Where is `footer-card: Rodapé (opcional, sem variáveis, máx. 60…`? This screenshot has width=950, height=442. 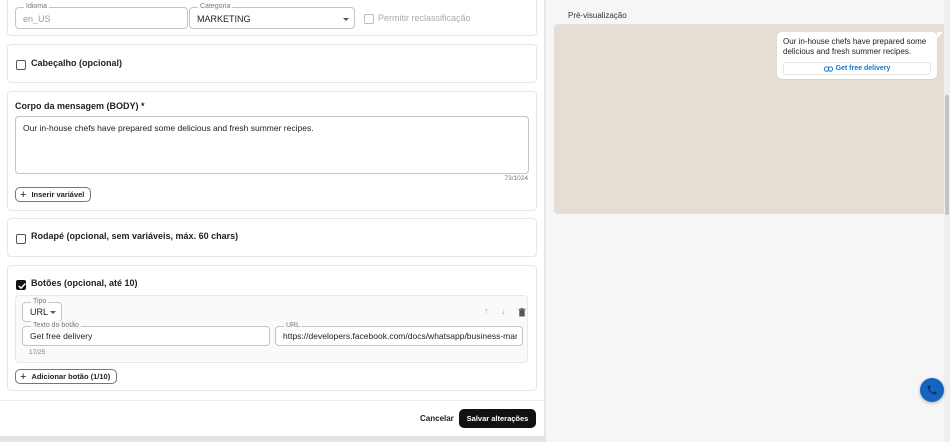
footer-card: Rodapé (opcional, sem variáveis, máx. 60… is located at coordinates (272, 237).